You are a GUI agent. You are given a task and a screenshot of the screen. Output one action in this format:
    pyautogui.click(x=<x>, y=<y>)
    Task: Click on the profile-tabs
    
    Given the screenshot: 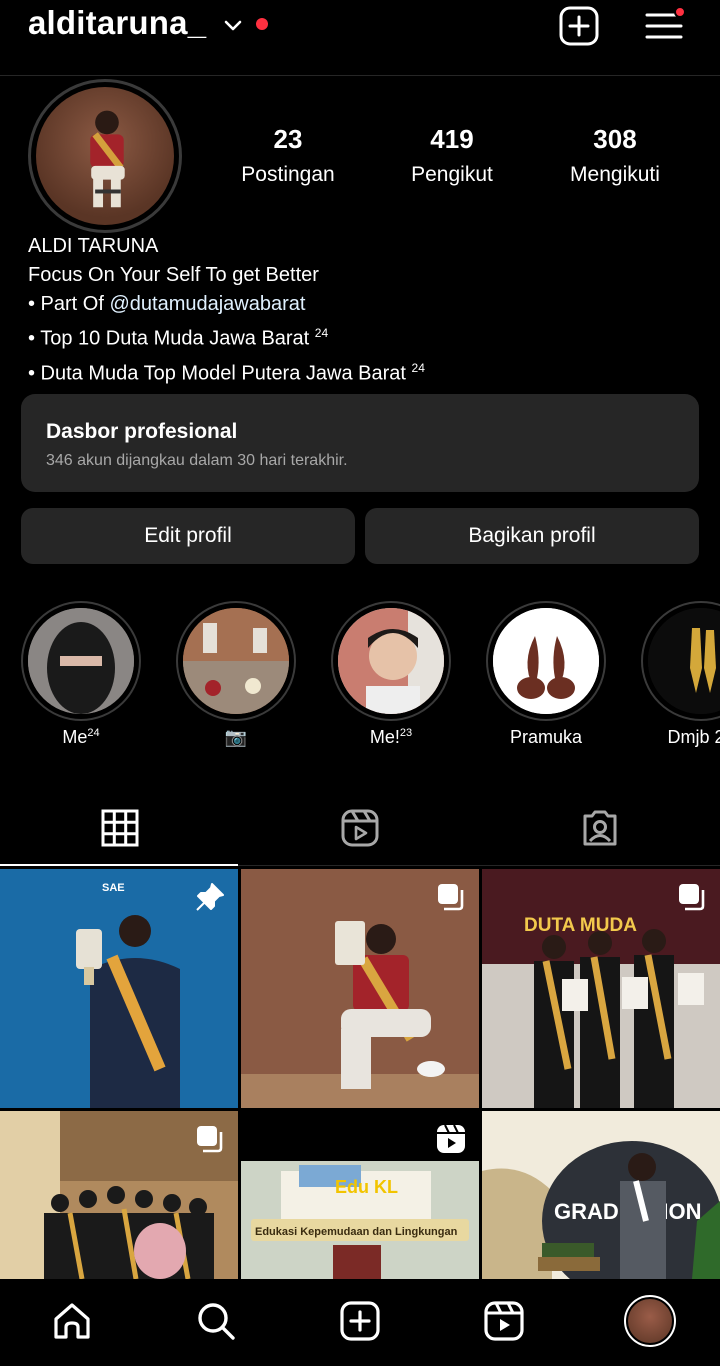 What is the action you would take?
    pyautogui.click(x=360, y=828)
    